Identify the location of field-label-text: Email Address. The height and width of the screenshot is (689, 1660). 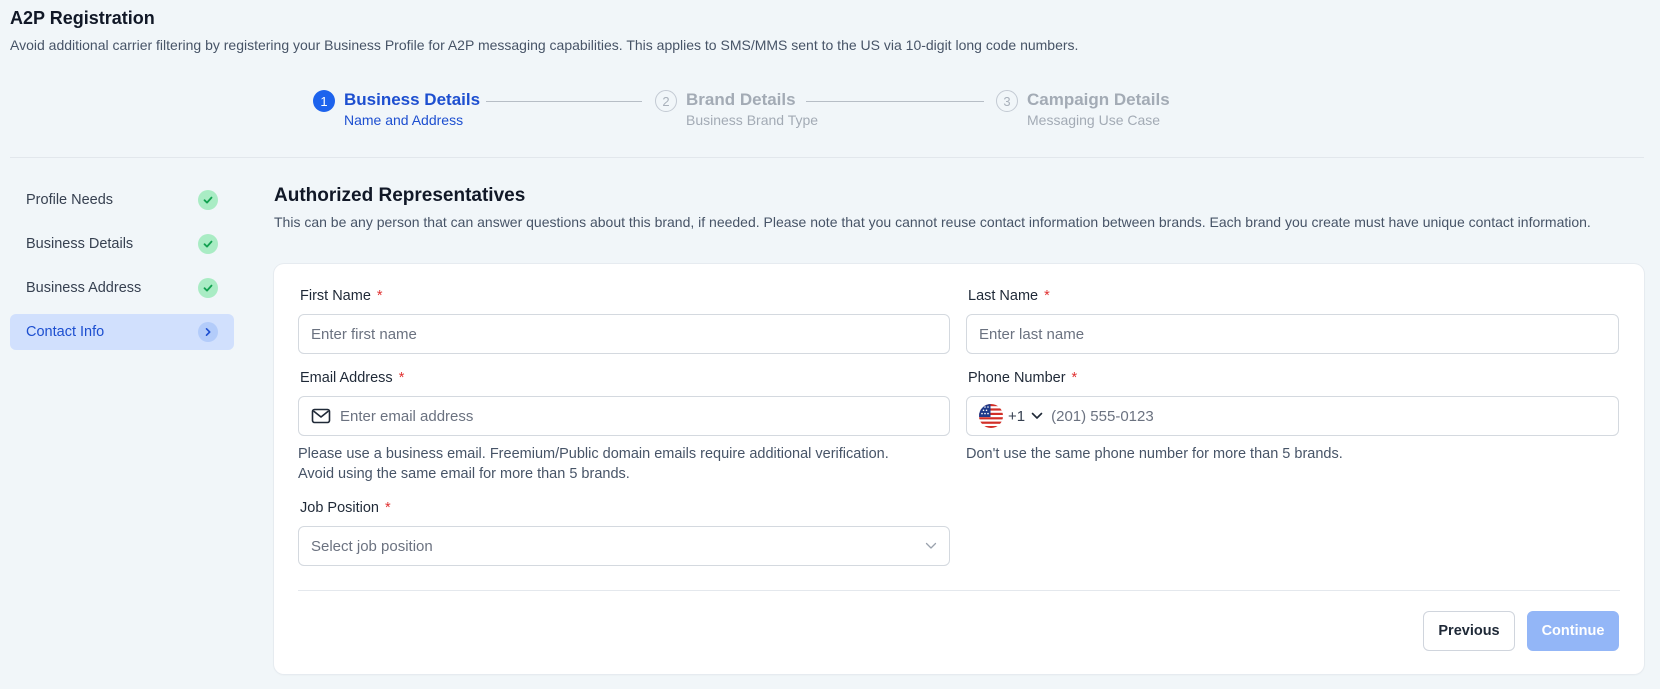
(346, 378).